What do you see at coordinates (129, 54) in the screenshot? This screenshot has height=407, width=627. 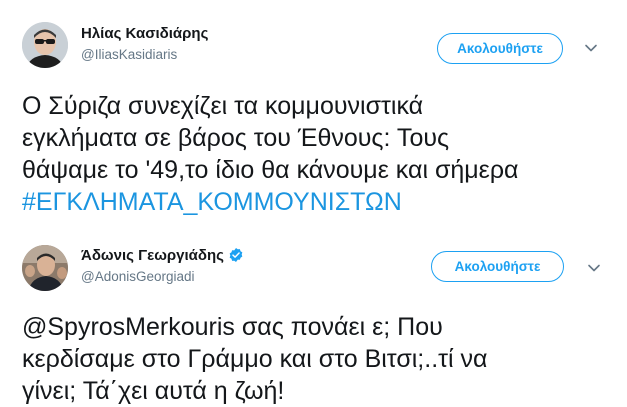 I see `username: @IliasKasidiaris` at bounding box center [129, 54].